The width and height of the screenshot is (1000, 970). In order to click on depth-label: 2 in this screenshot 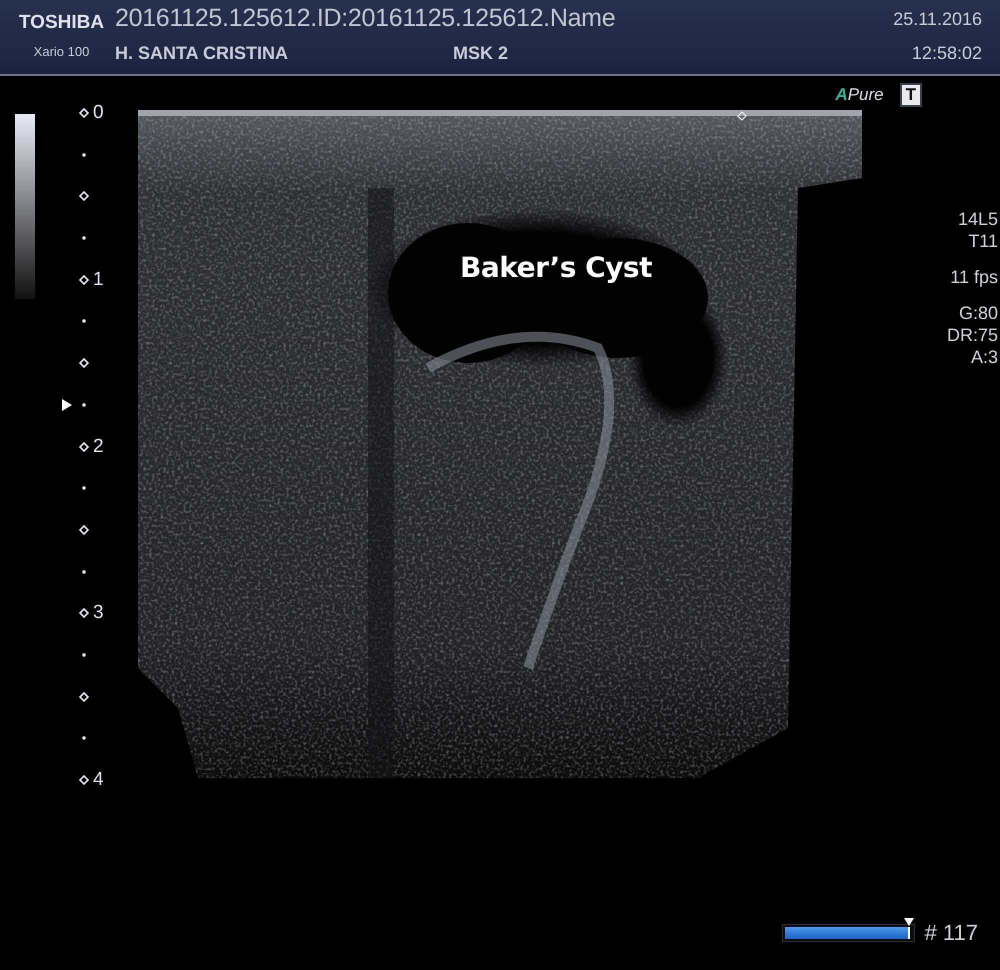, I will do `click(98, 447)`.